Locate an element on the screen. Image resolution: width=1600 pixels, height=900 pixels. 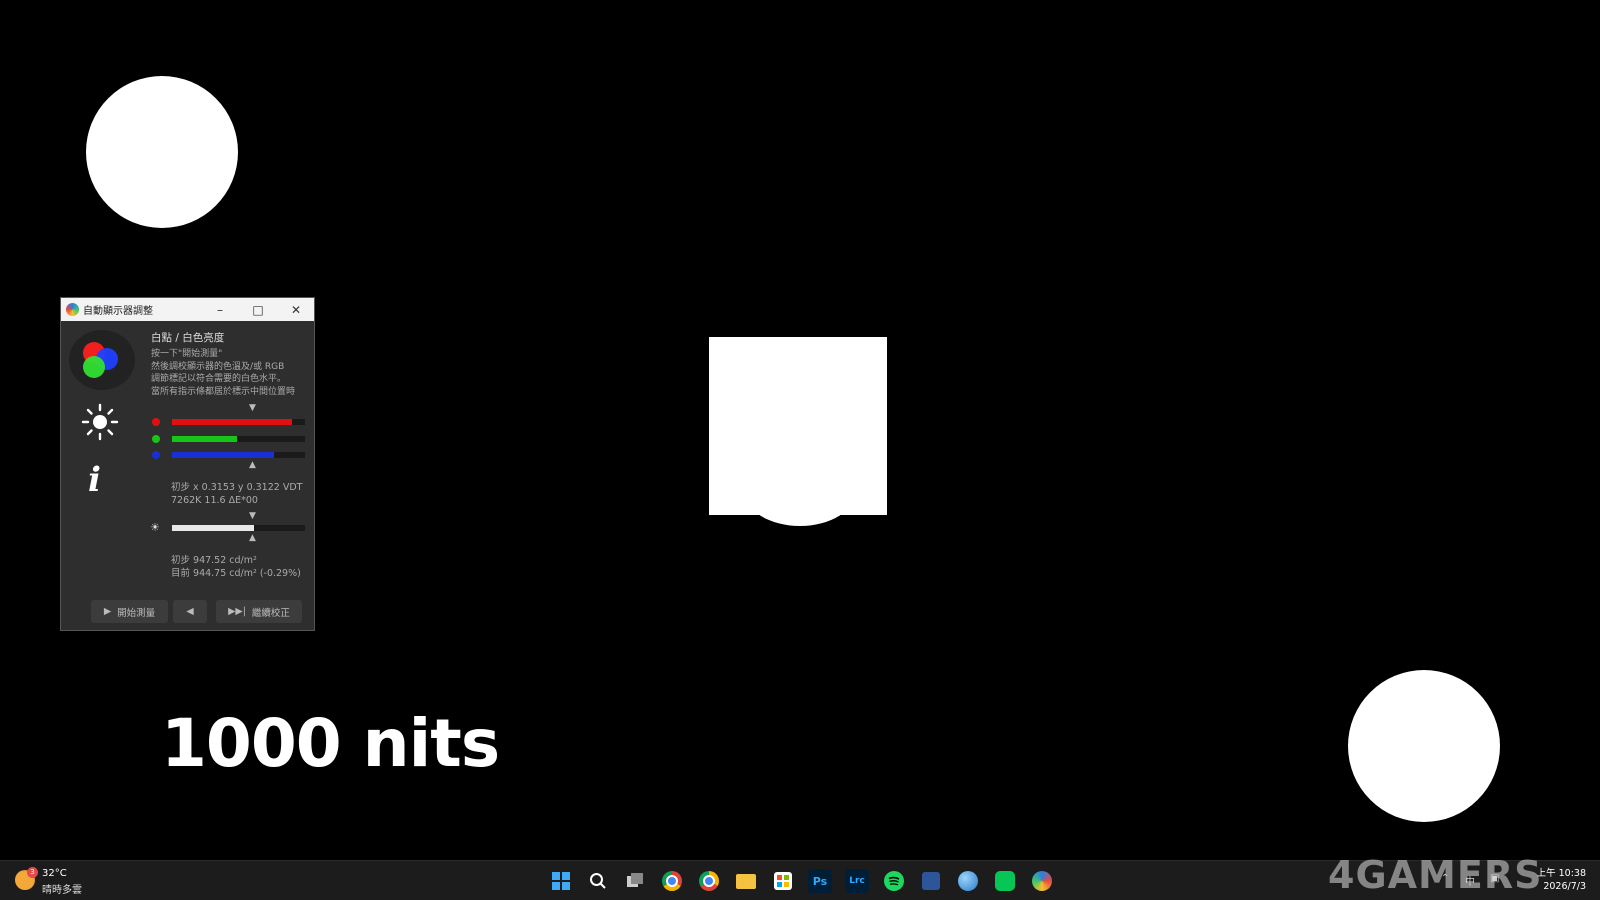
brightness-sun-icon is located at coordinates (100, 422).